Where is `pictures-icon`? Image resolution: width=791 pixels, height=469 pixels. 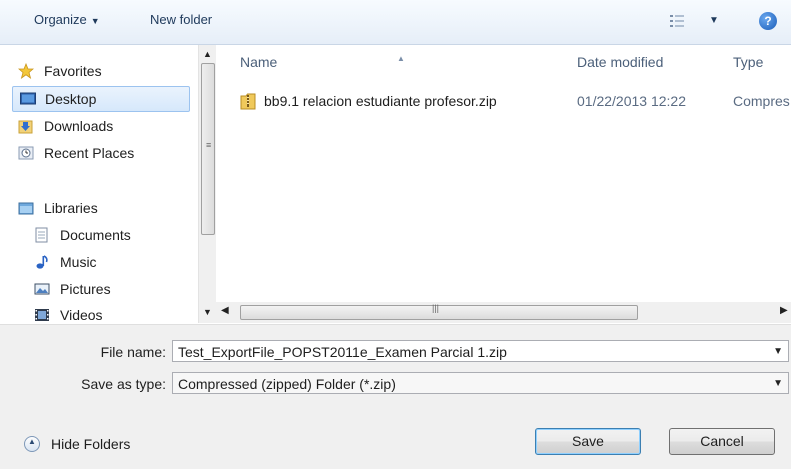 pictures-icon is located at coordinates (42, 289).